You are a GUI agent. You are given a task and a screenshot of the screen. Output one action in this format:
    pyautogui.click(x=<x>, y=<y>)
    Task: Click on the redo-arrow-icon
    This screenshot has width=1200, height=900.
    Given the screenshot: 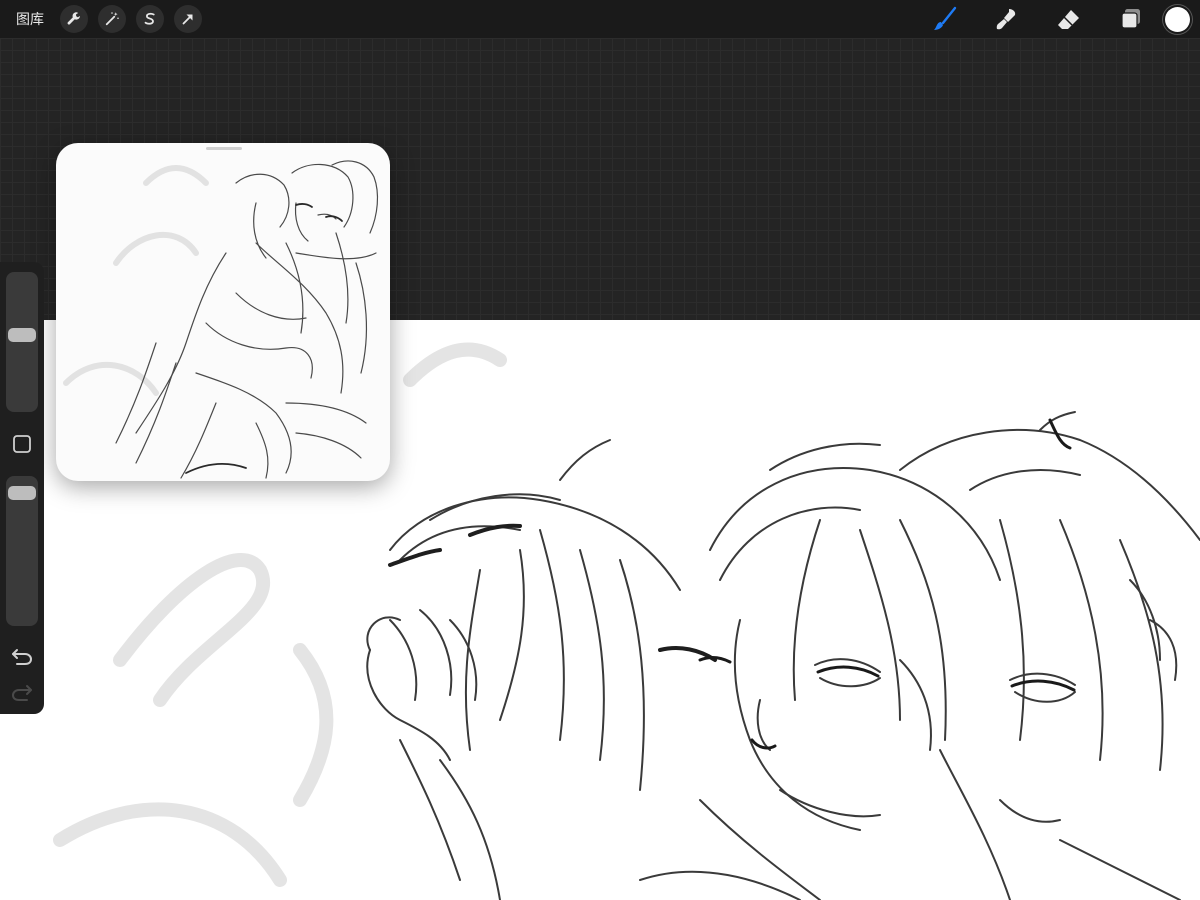 What is the action you would take?
    pyautogui.click(x=21, y=693)
    